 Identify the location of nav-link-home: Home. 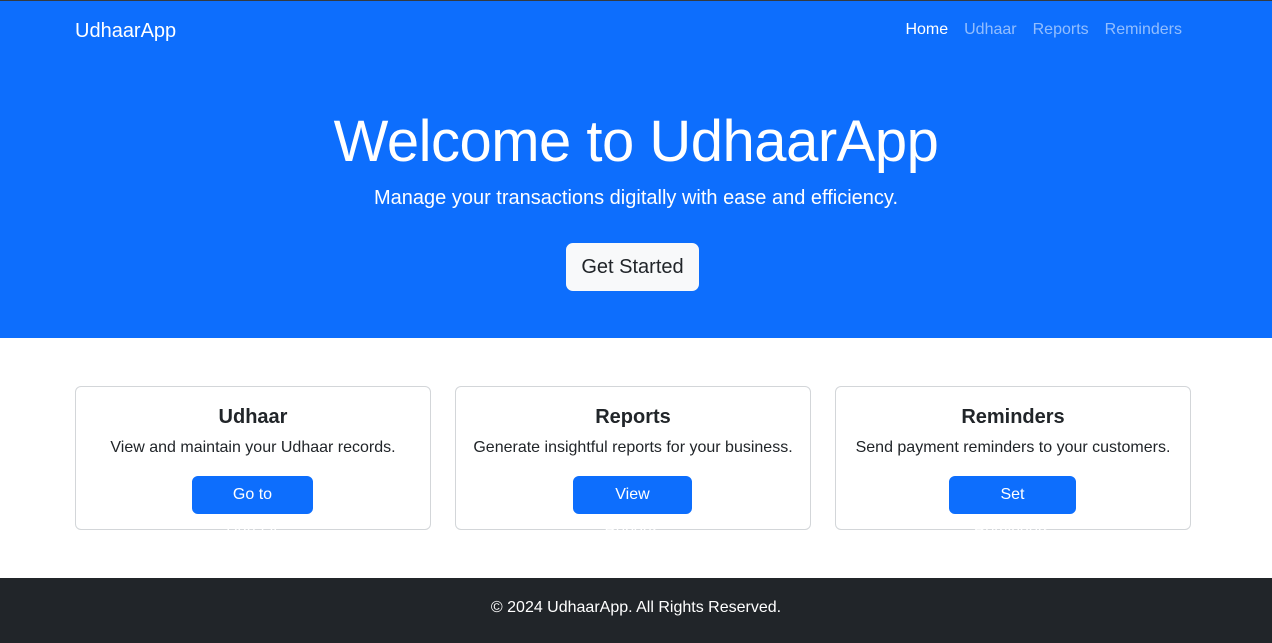
(926, 29).